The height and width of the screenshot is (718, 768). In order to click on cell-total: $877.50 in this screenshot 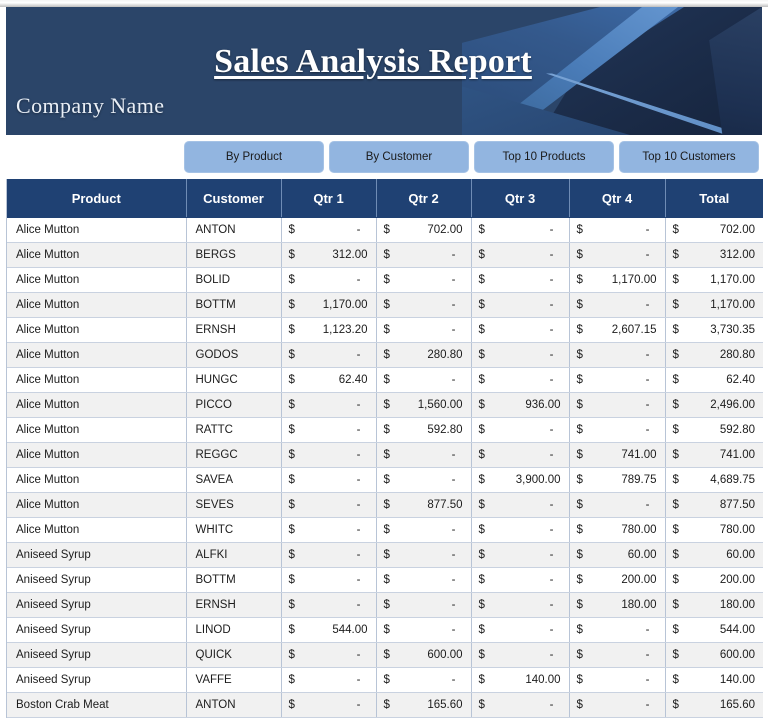, I will do `click(714, 505)`.